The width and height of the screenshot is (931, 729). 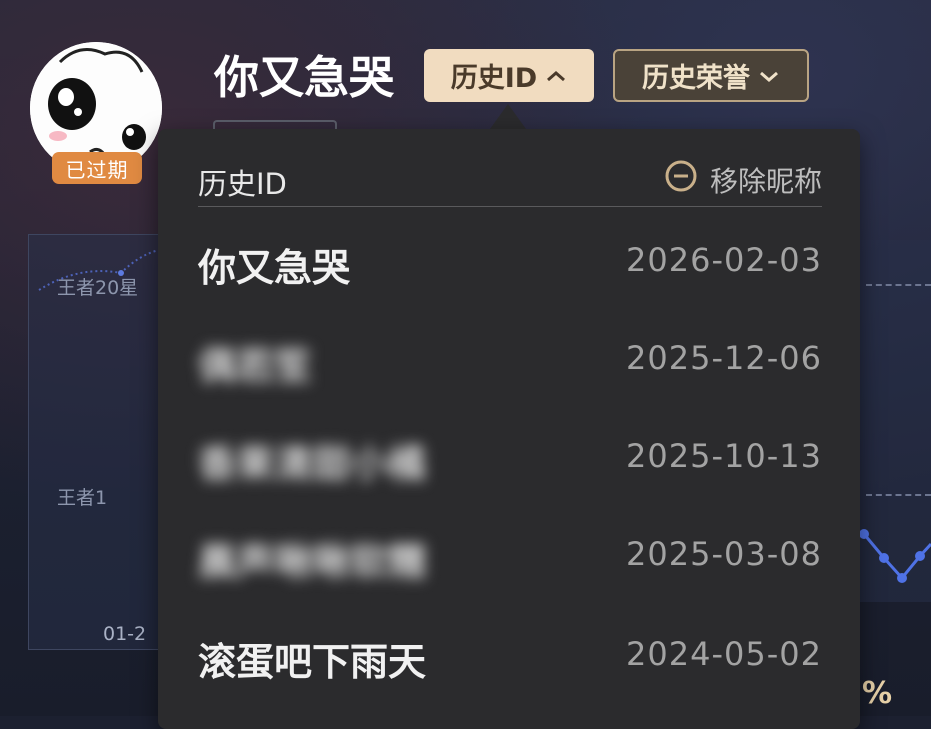 I want to click on history-id-name: 晨声啾啾软糯, so click(x=312, y=562).